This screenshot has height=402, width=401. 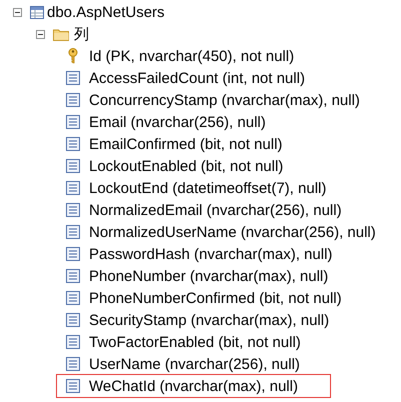 What do you see at coordinates (215, 298) in the screenshot?
I see `column-name: PhoneNumberConfirmed (bit, not null)` at bounding box center [215, 298].